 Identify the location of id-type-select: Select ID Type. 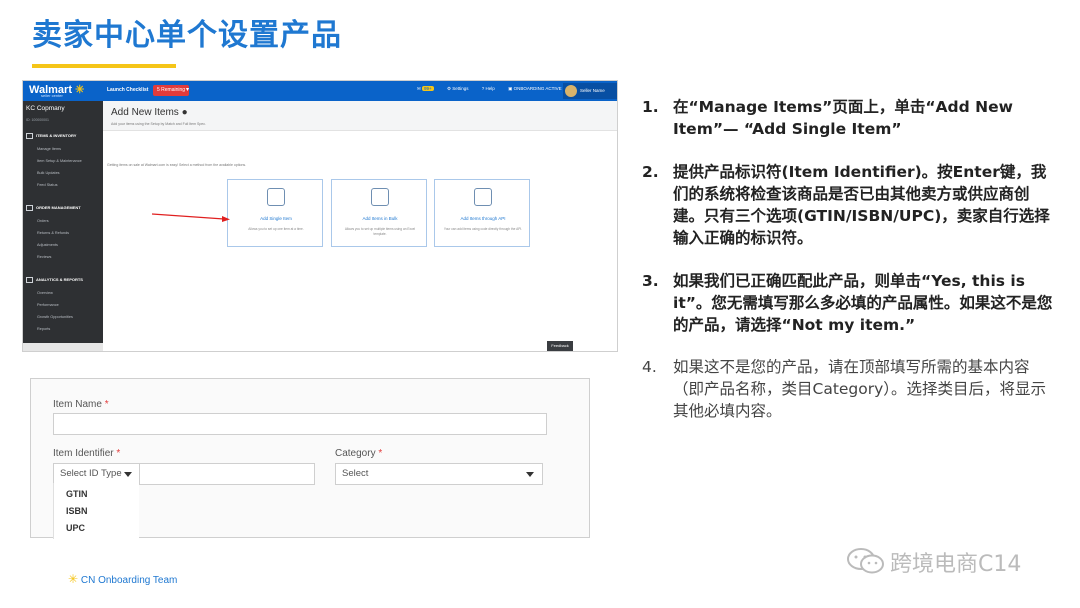
(97, 474).